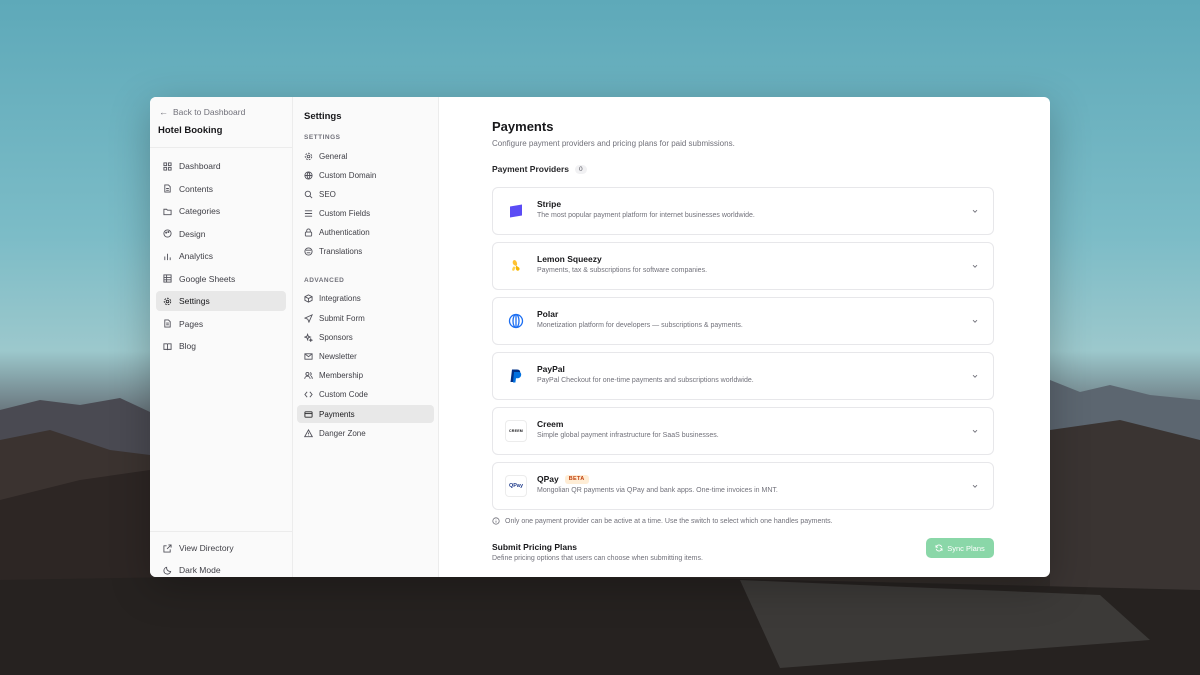  What do you see at coordinates (206, 548) in the screenshot?
I see `view-directory-label: View Directory` at bounding box center [206, 548].